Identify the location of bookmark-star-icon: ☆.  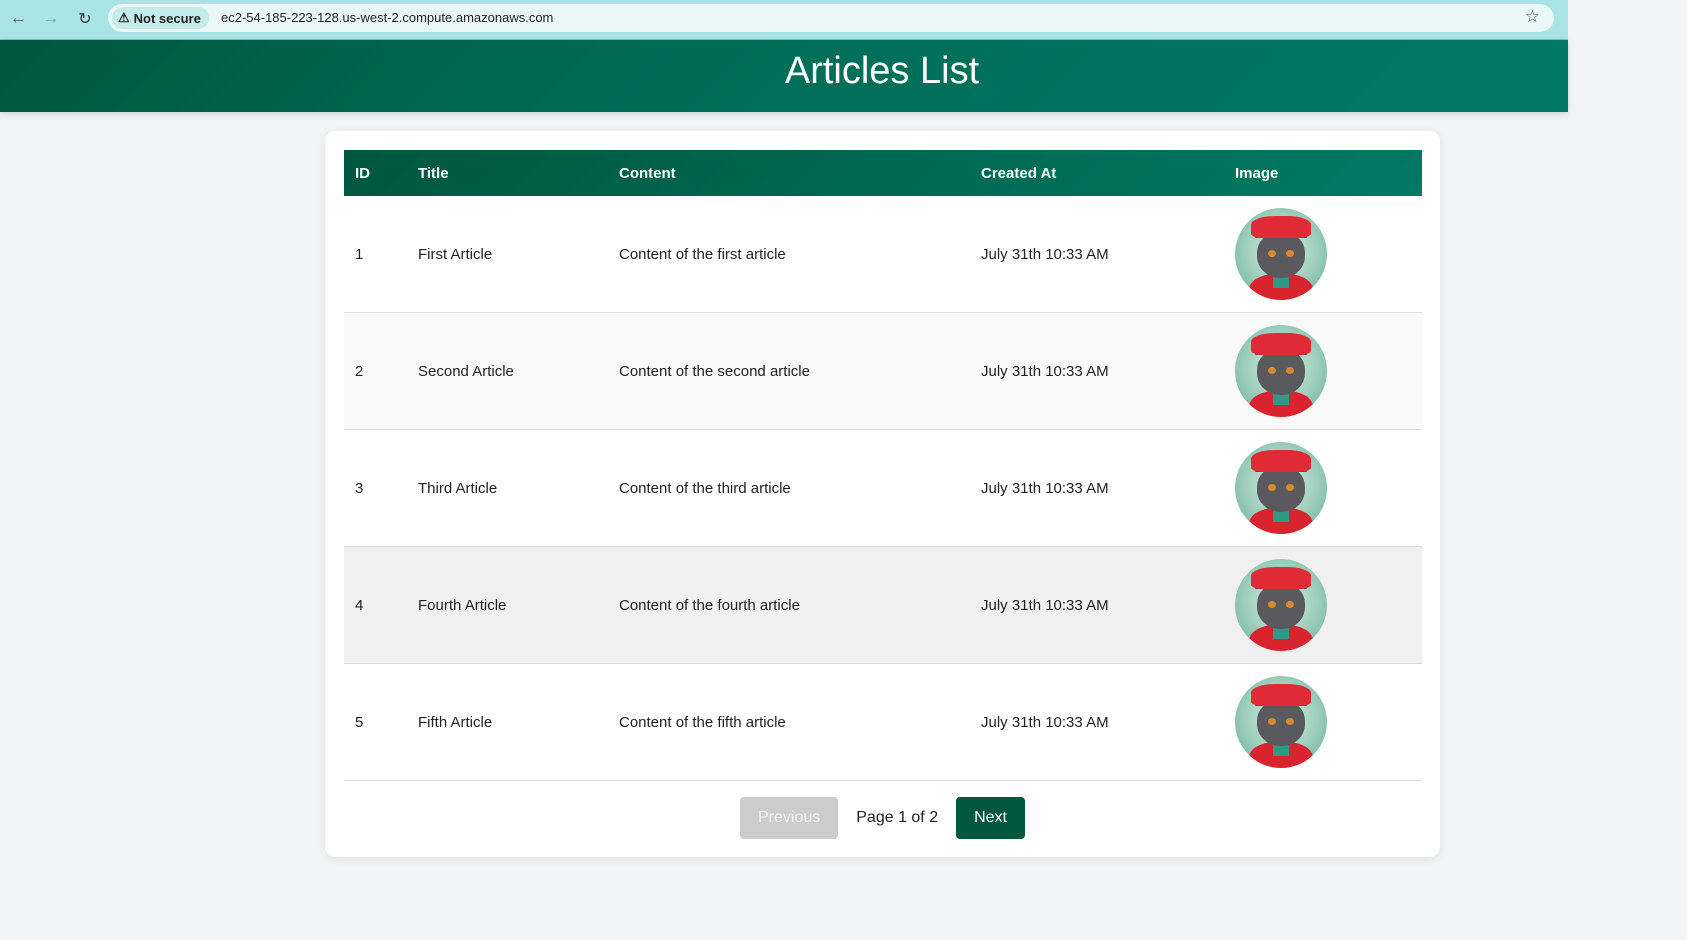
(1532, 17).